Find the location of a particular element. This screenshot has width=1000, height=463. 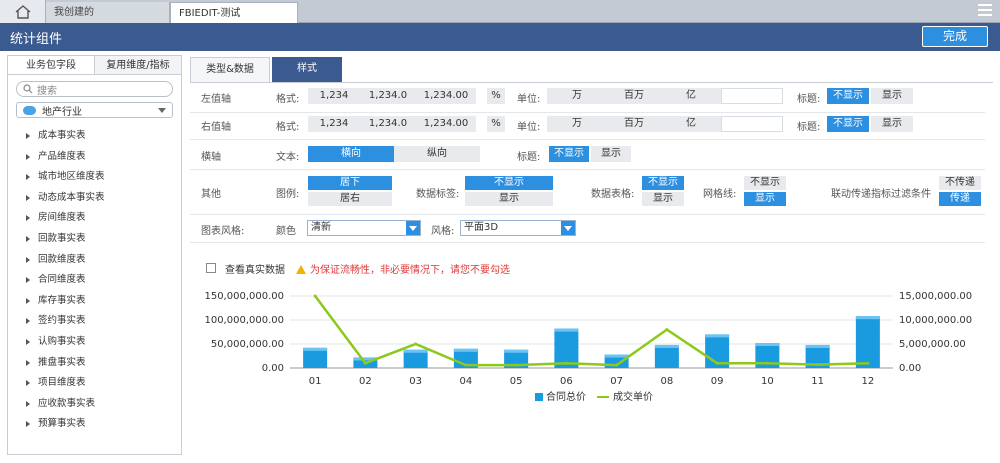

tree-item: 预算事实表 is located at coordinates (94, 424).